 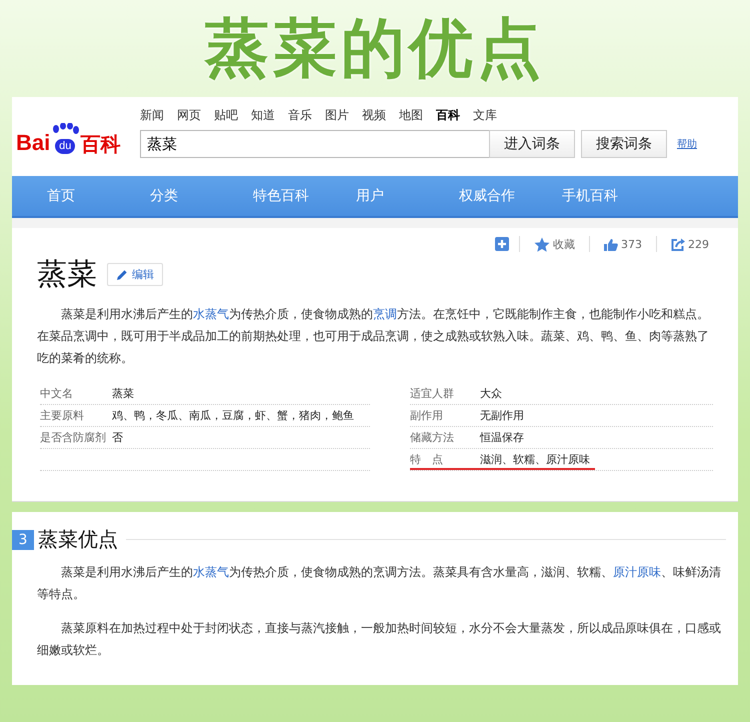 What do you see at coordinates (315, 144) in the screenshot?
I see `search-field: 蒸菜` at bounding box center [315, 144].